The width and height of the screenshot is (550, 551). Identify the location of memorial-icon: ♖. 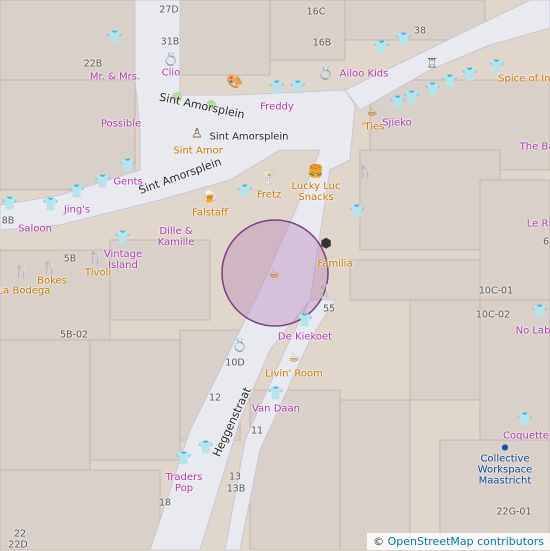
(432, 64).